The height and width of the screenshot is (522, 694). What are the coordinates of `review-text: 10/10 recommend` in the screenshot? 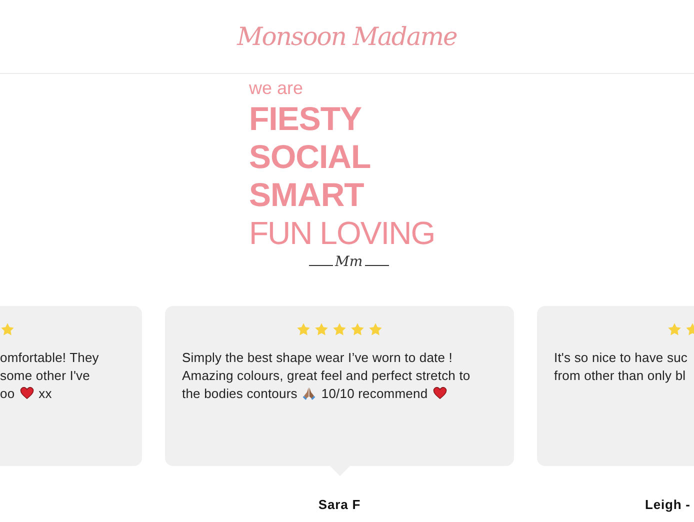 It's located at (374, 393).